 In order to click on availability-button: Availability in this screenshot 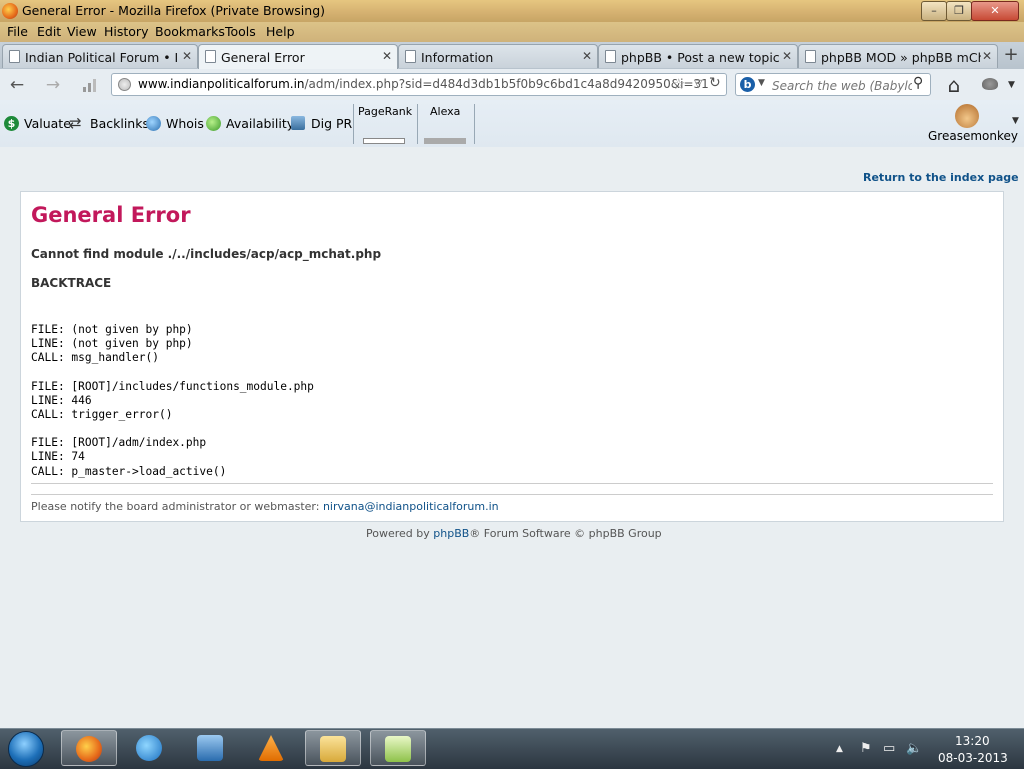, I will do `click(260, 123)`.